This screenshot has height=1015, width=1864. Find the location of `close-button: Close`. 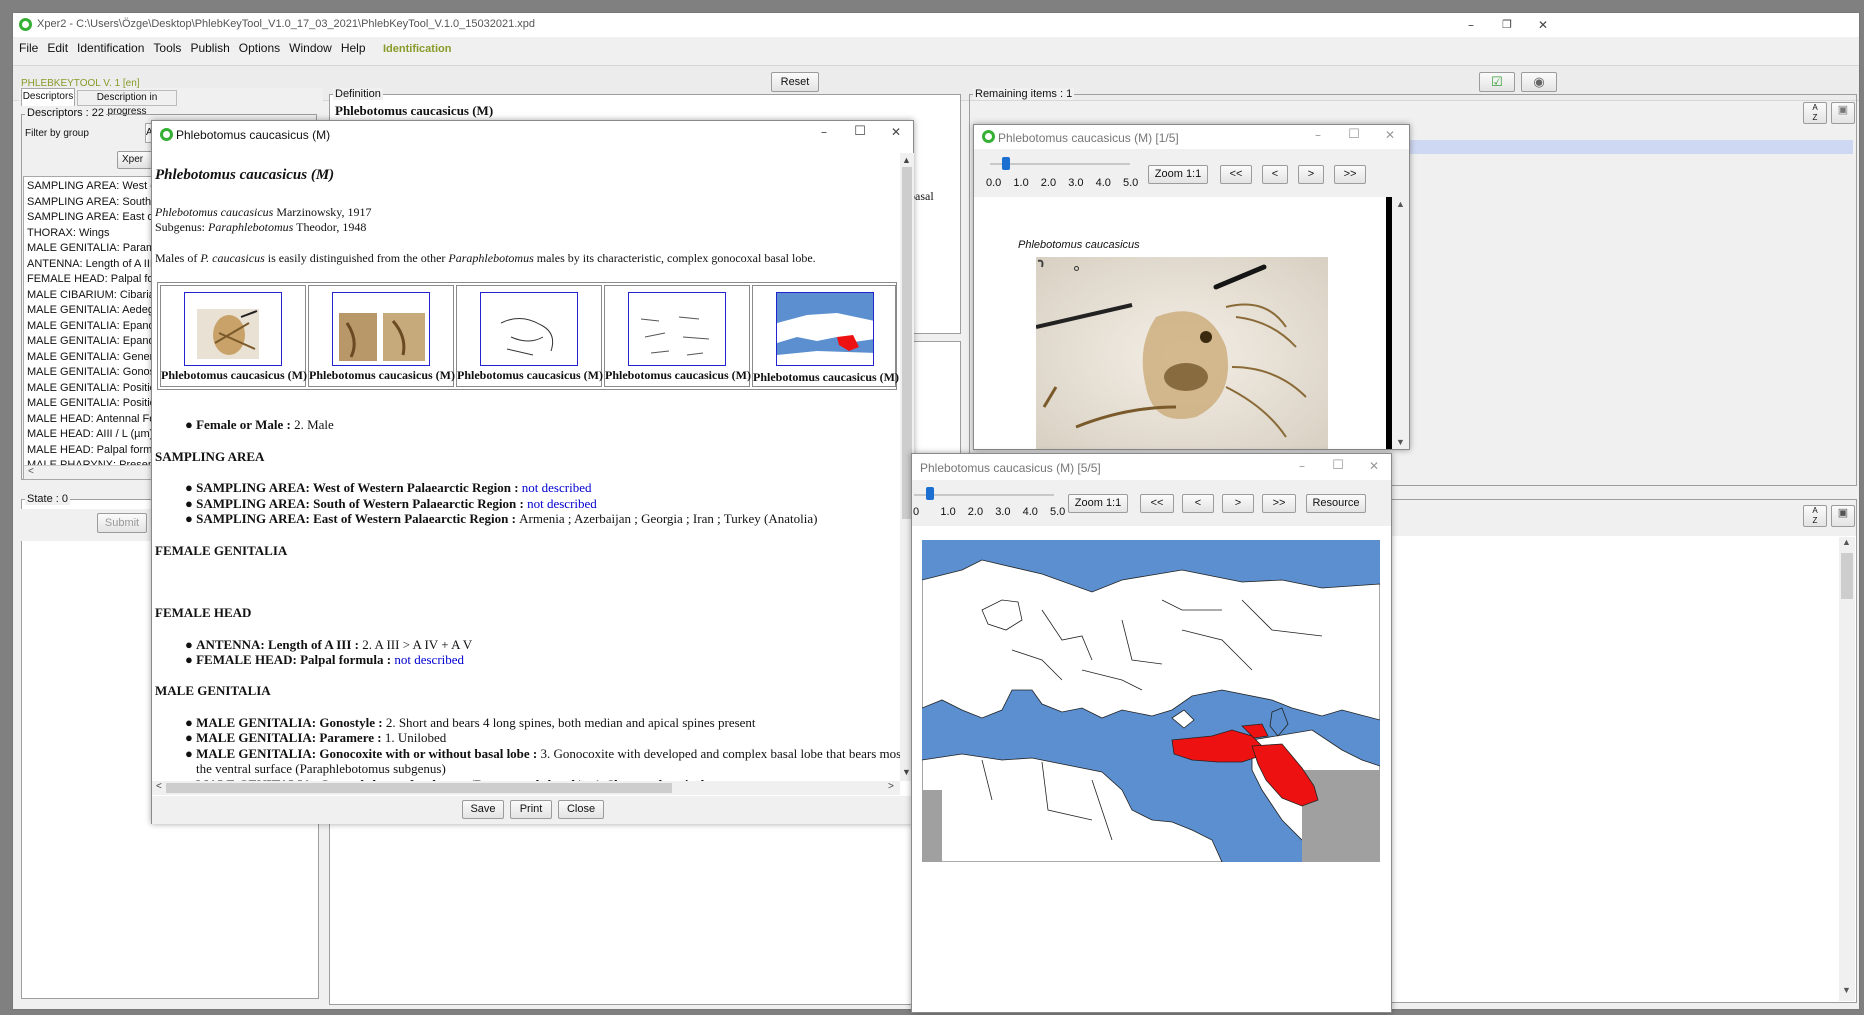

close-button: Close is located at coordinates (581, 809).